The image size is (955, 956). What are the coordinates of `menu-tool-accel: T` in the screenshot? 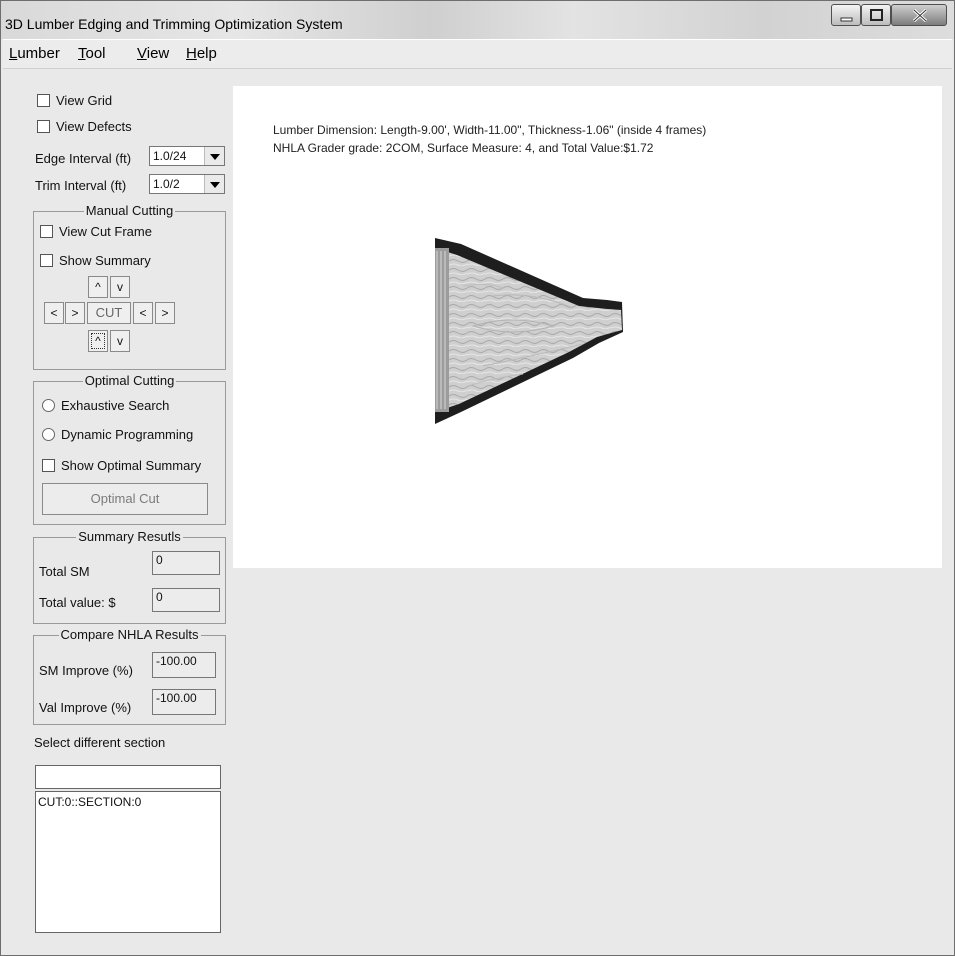 It's located at (82, 53).